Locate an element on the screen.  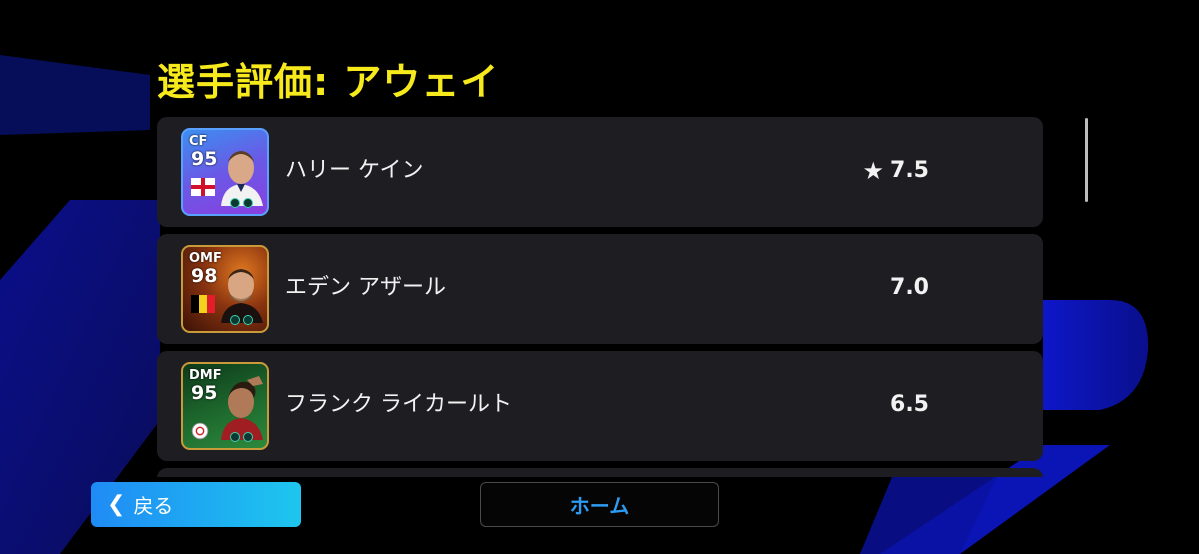
player-row: DMF 95 フランク ライカールト 6.5 is located at coordinates (600, 406).